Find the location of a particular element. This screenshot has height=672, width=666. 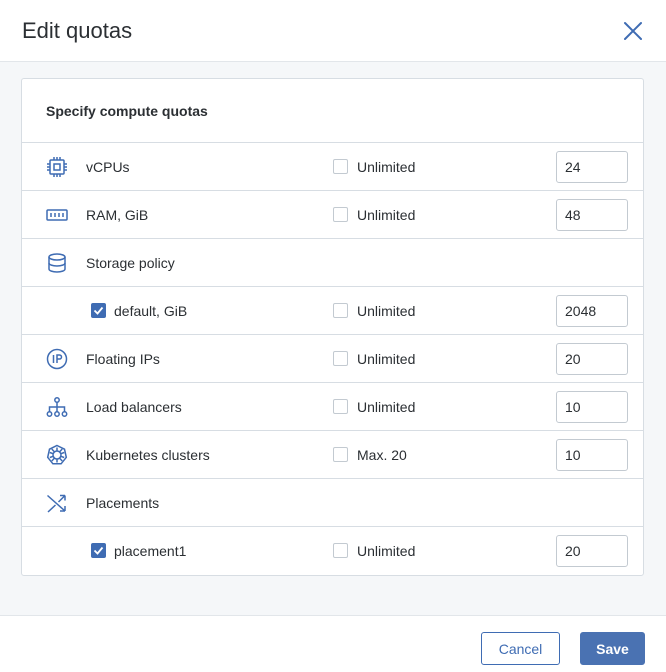

storage-default-label: default, GiB is located at coordinates (151, 310).